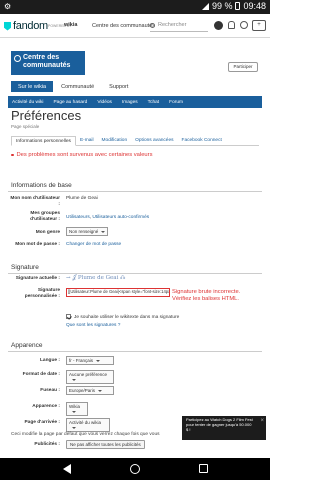  I want to click on date-format-select: Aucune préférence, so click(90, 377).